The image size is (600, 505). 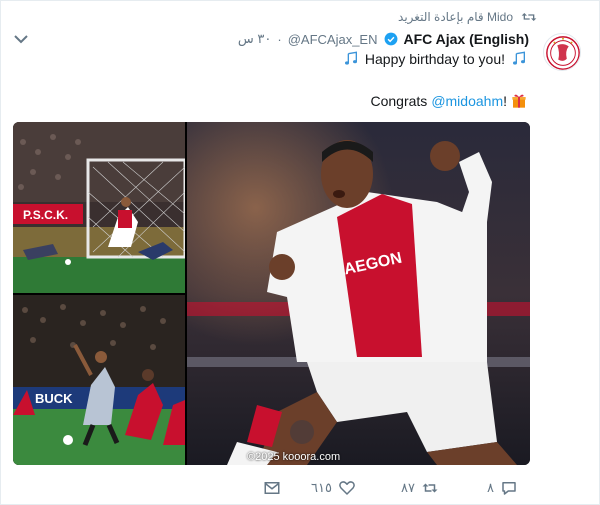 I want to click on svg-text: P.S.C.K., so click(x=45, y=215).